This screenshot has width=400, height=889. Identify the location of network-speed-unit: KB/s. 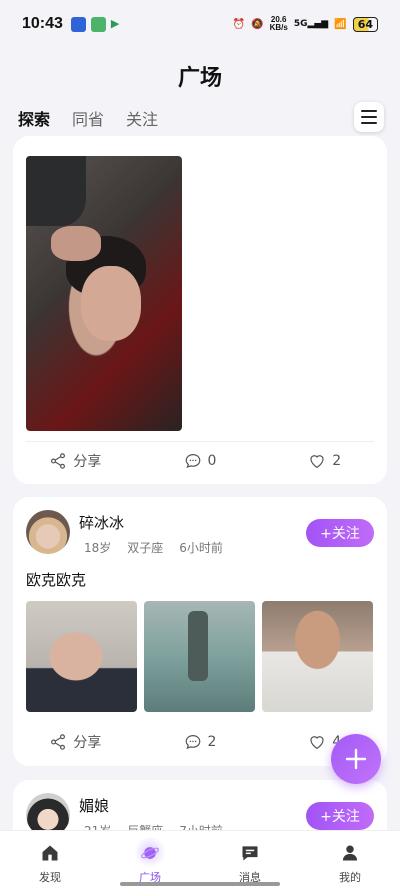
(278, 27).